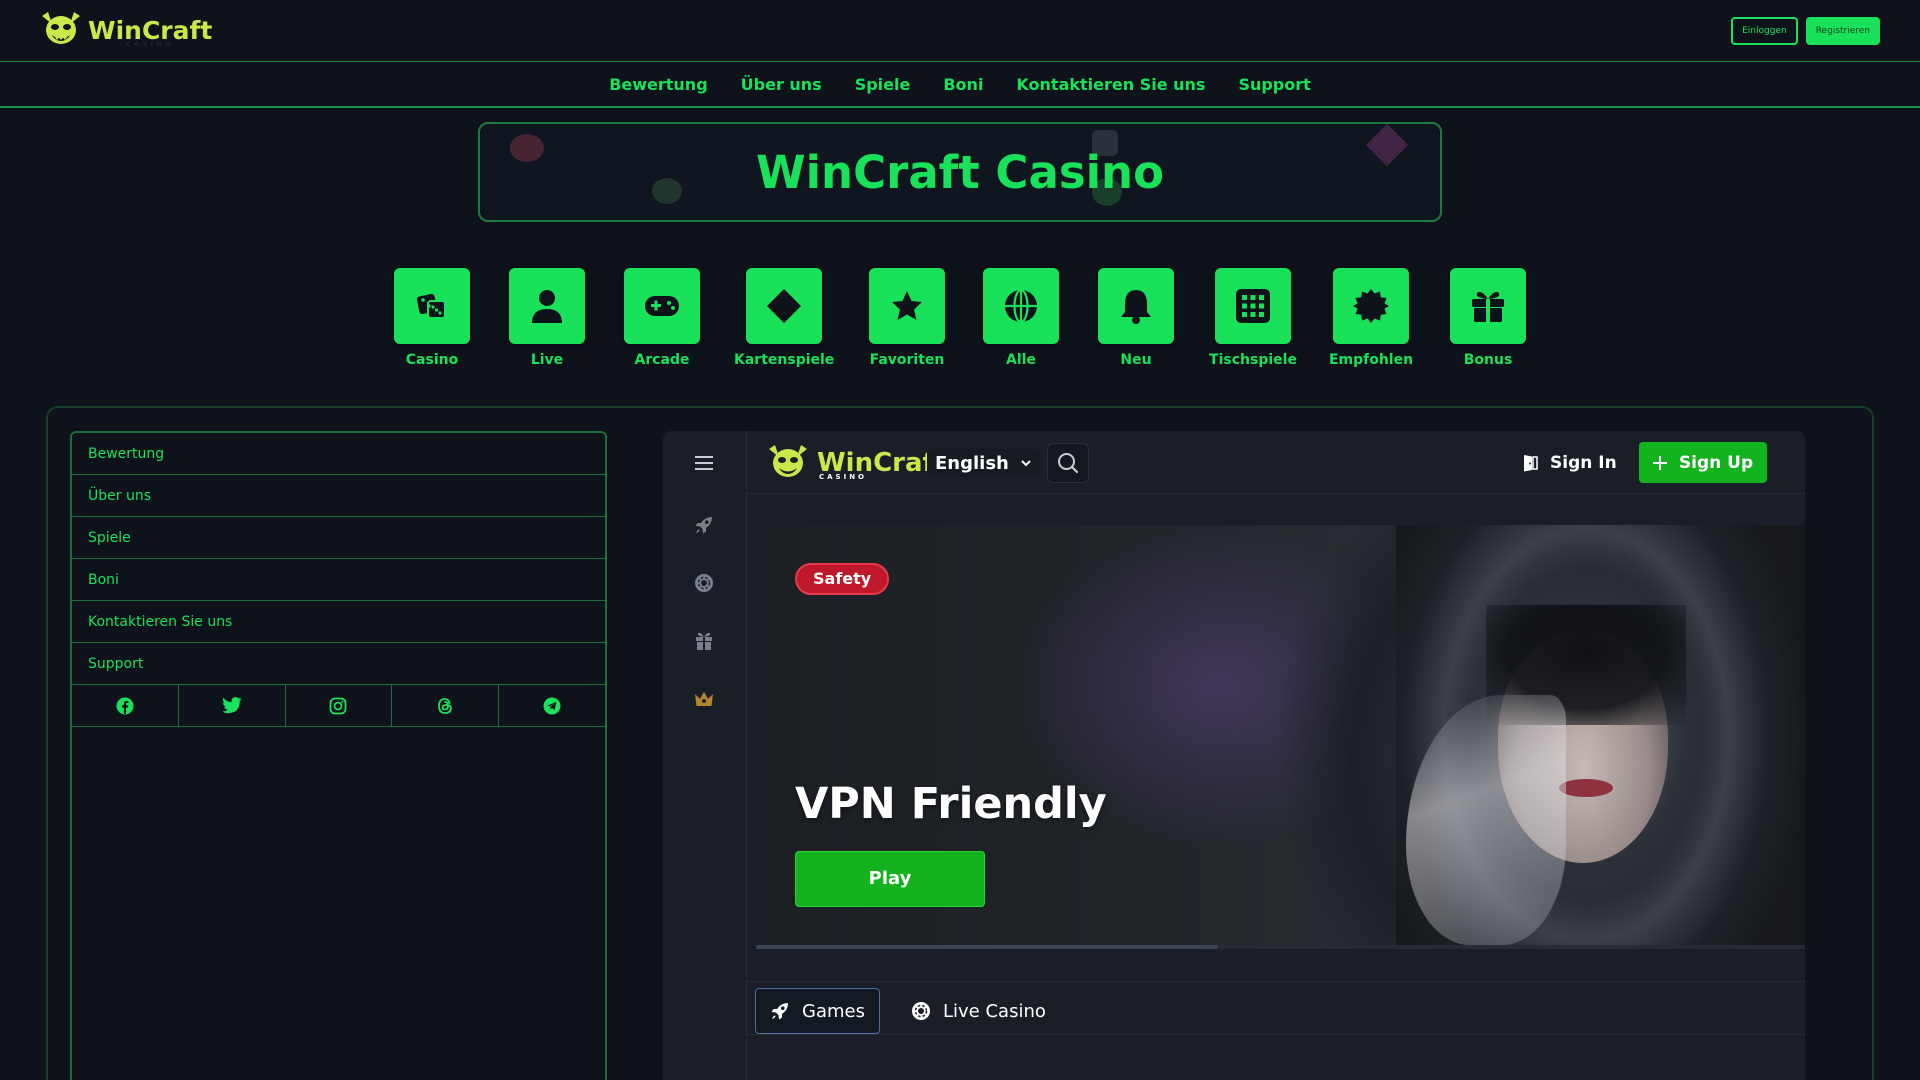 The width and height of the screenshot is (1920, 1080). Describe the element at coordinates (907, 360) in the screenshot. I see `category-label: Favoriten` at that location.